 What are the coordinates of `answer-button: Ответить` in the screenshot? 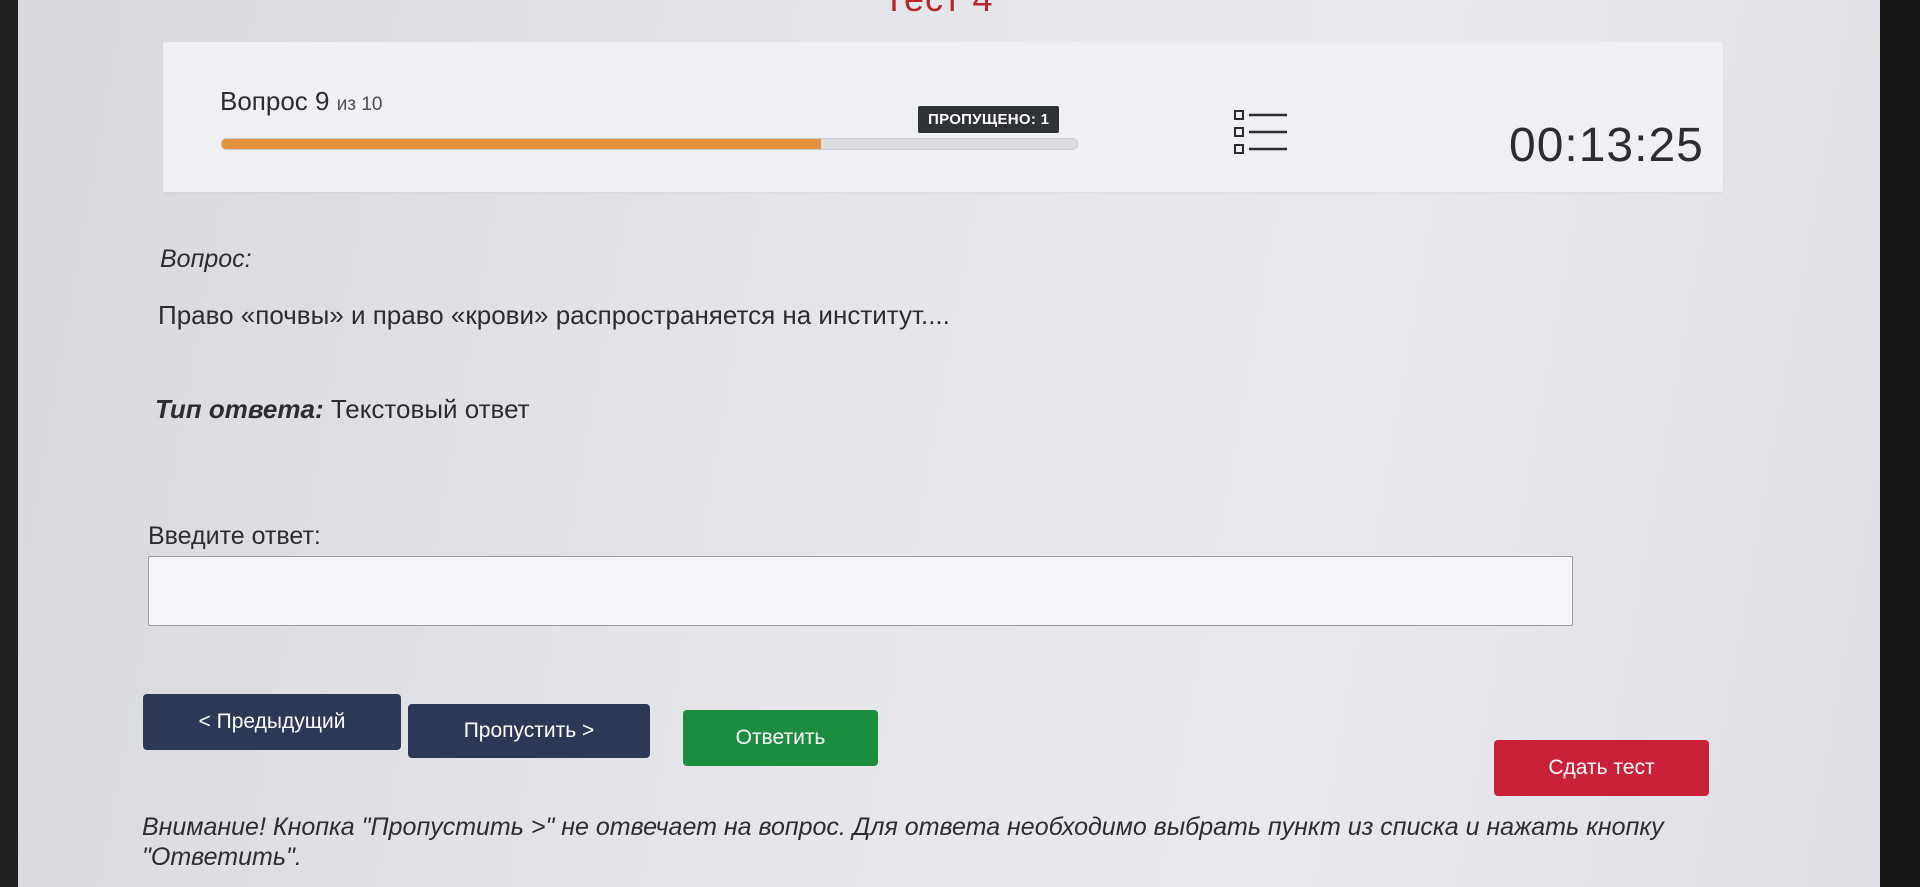 It's located at (780, 738).